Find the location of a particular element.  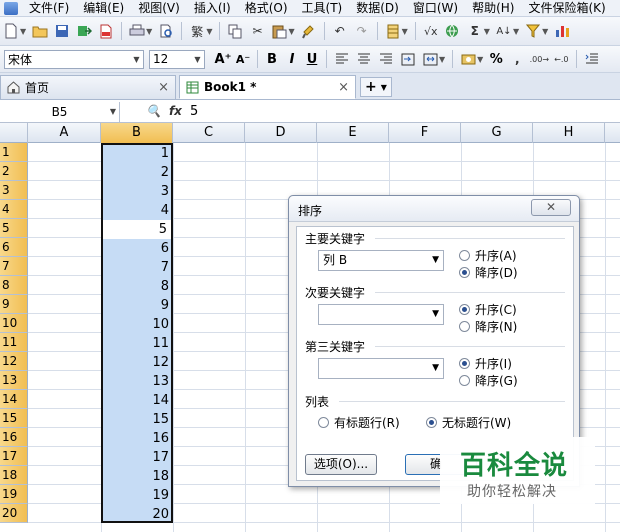

table-cell: 16 is located at coordinates (137, 438).